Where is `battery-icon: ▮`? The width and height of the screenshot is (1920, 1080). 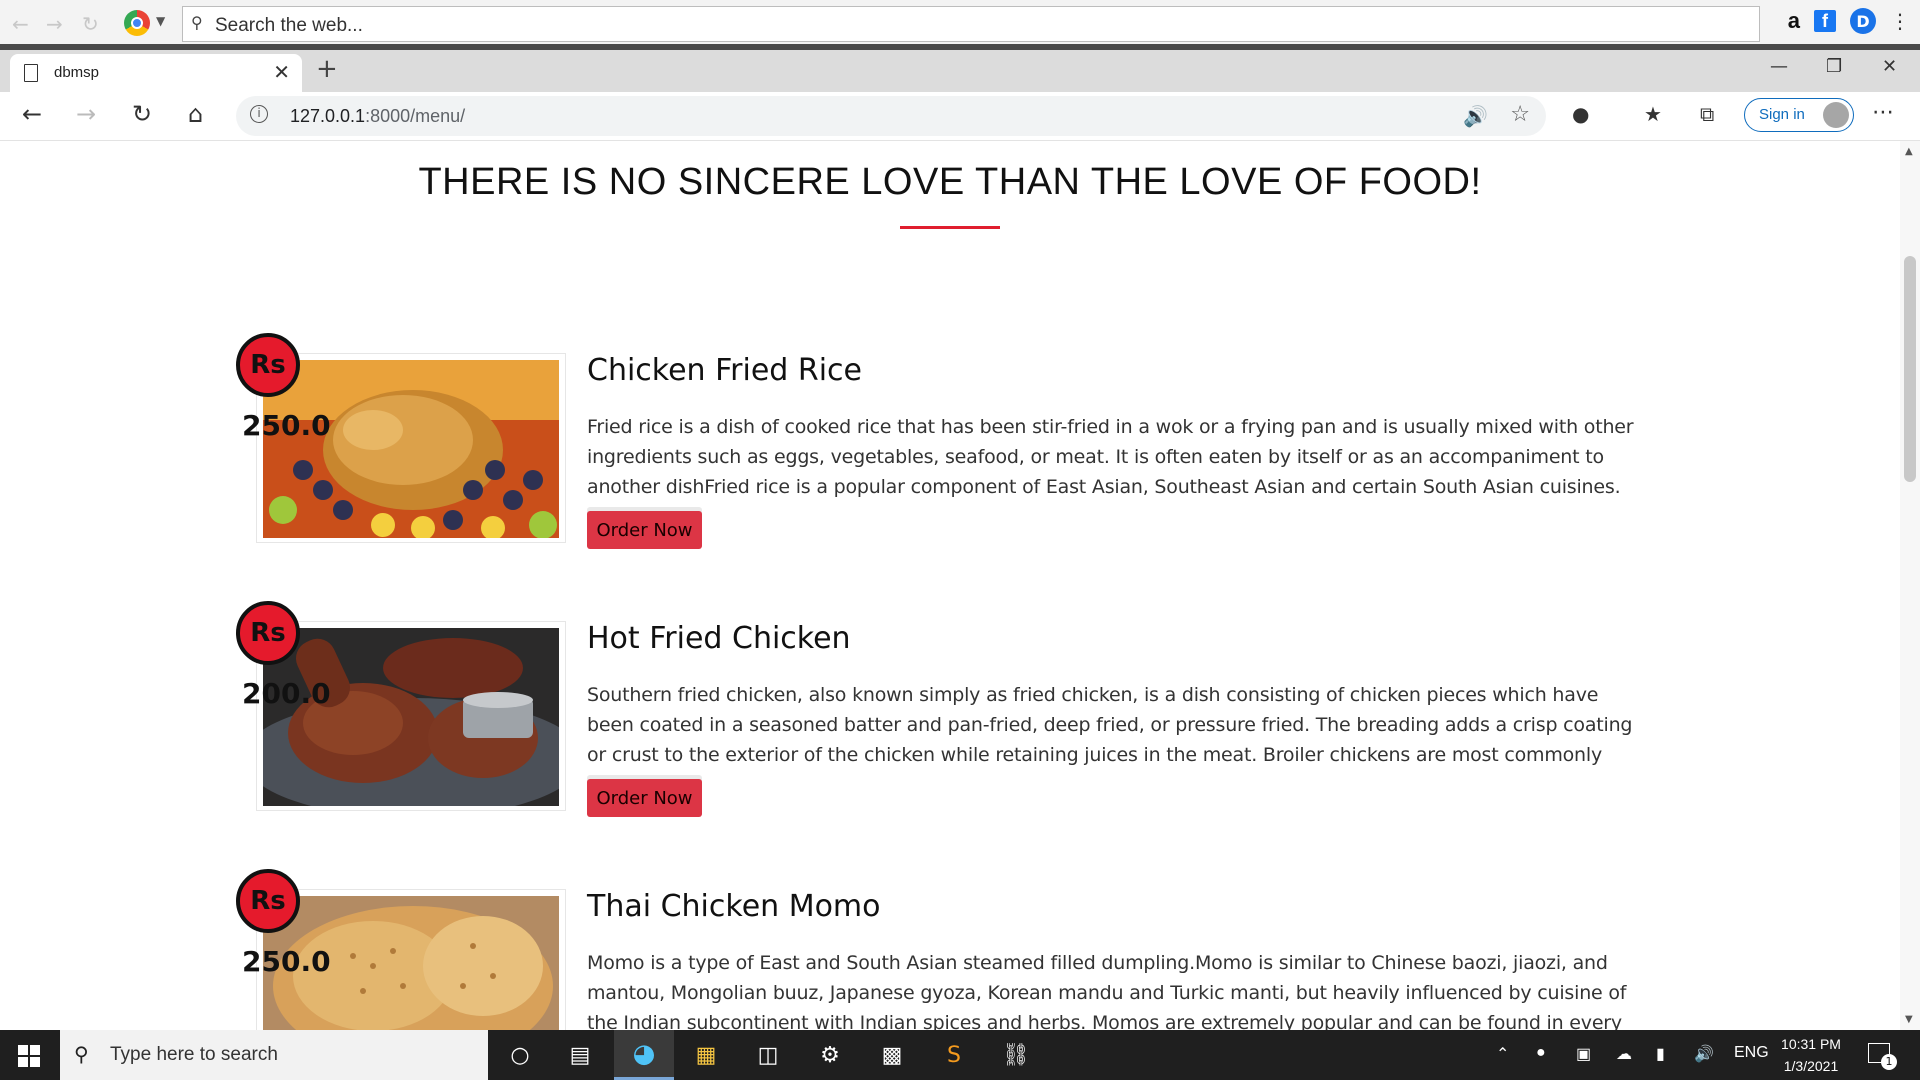 battery-icon: ▮ is located at coordinates (1660, 1054).